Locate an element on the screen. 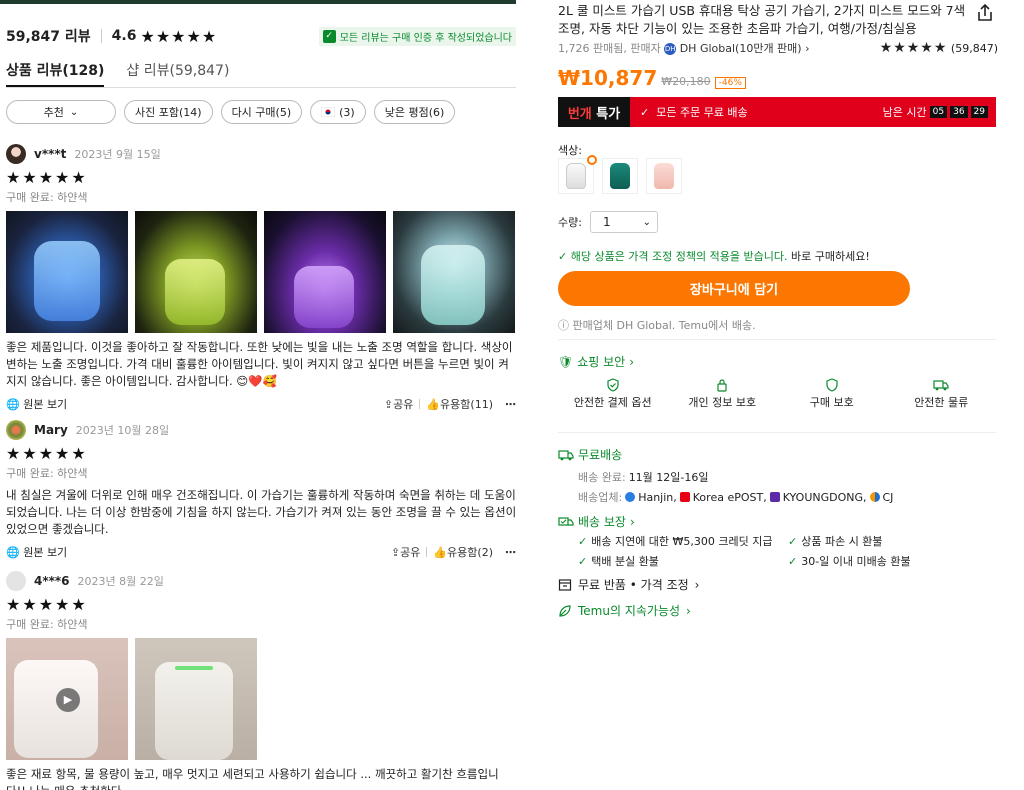 The height and width of the screenshot is (790, 1024). delivery-guarantee-link: 배송 보장 › is located at coordinates (596, 521).